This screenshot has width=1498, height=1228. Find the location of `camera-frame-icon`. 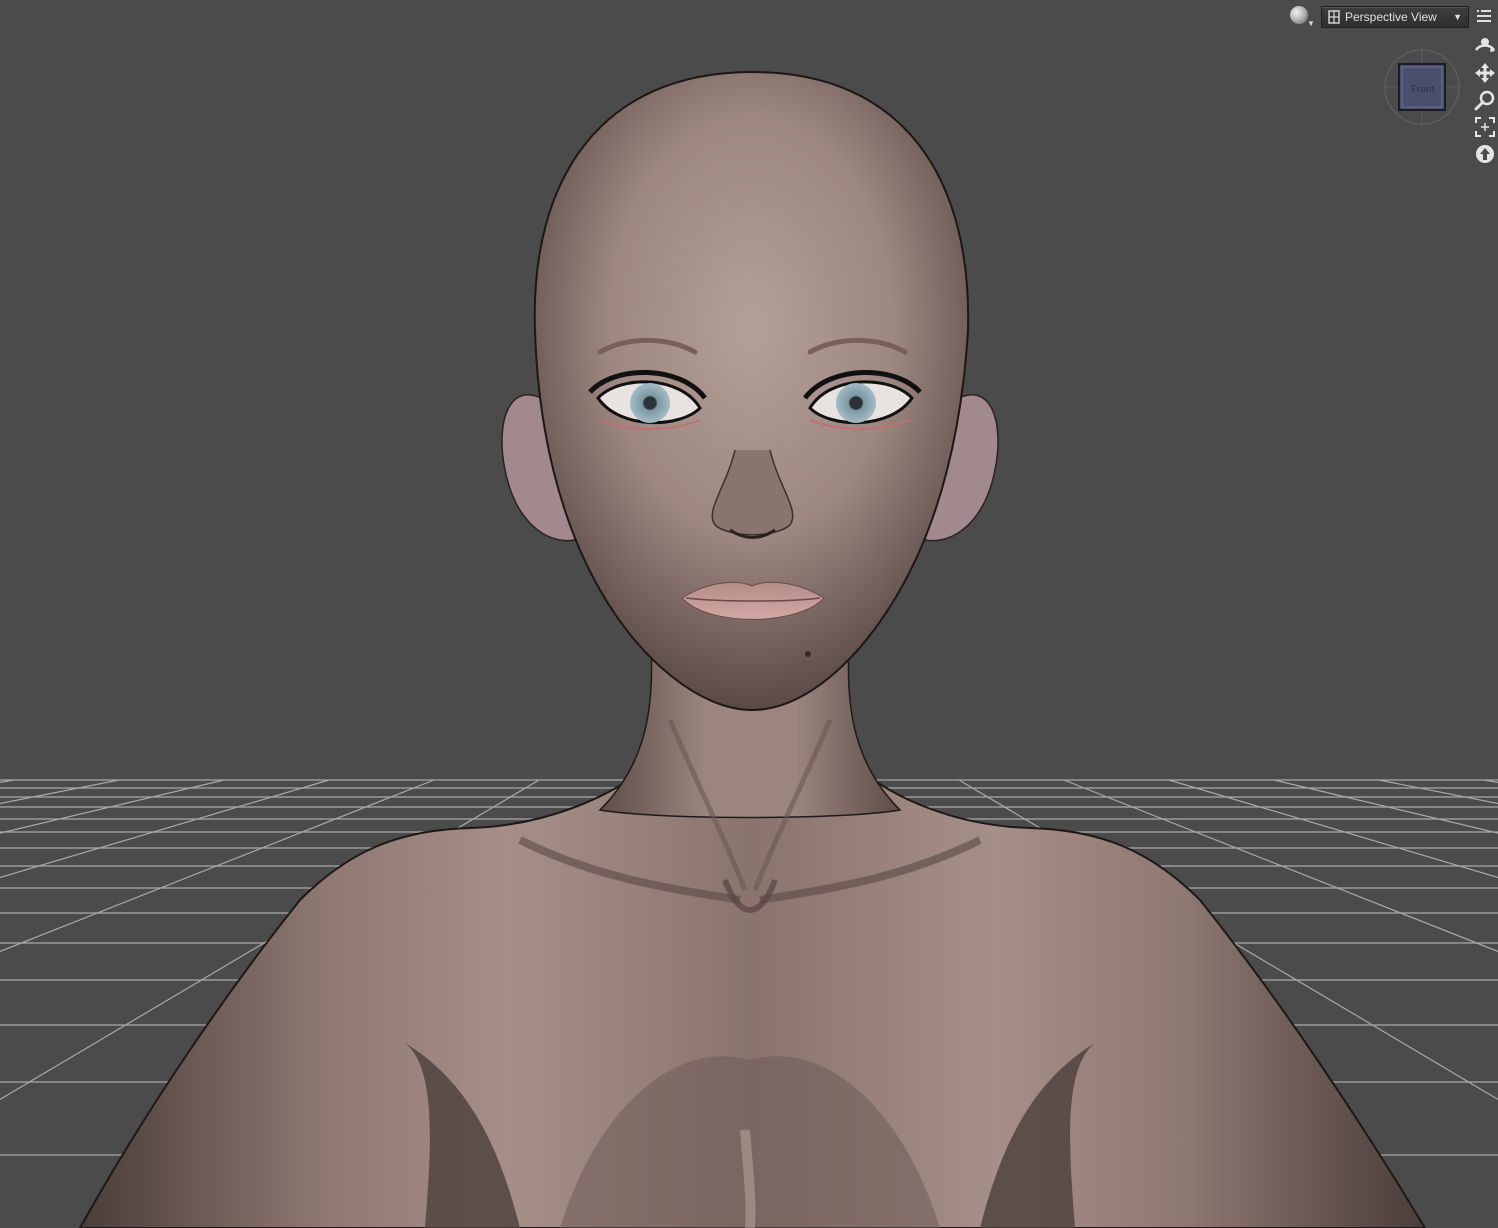

camera-frame-icon is located at coordinates (1334, 17).